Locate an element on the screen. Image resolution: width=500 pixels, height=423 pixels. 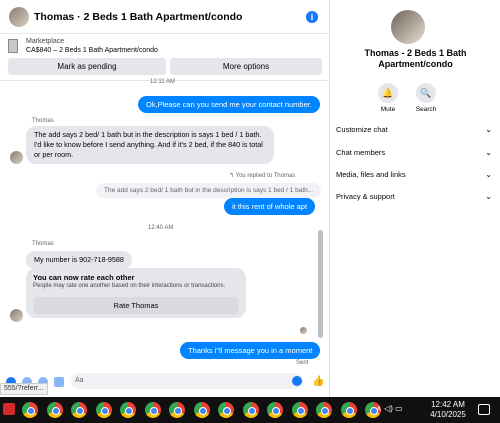
message-input: Aa is located at coordinates (187, 381).